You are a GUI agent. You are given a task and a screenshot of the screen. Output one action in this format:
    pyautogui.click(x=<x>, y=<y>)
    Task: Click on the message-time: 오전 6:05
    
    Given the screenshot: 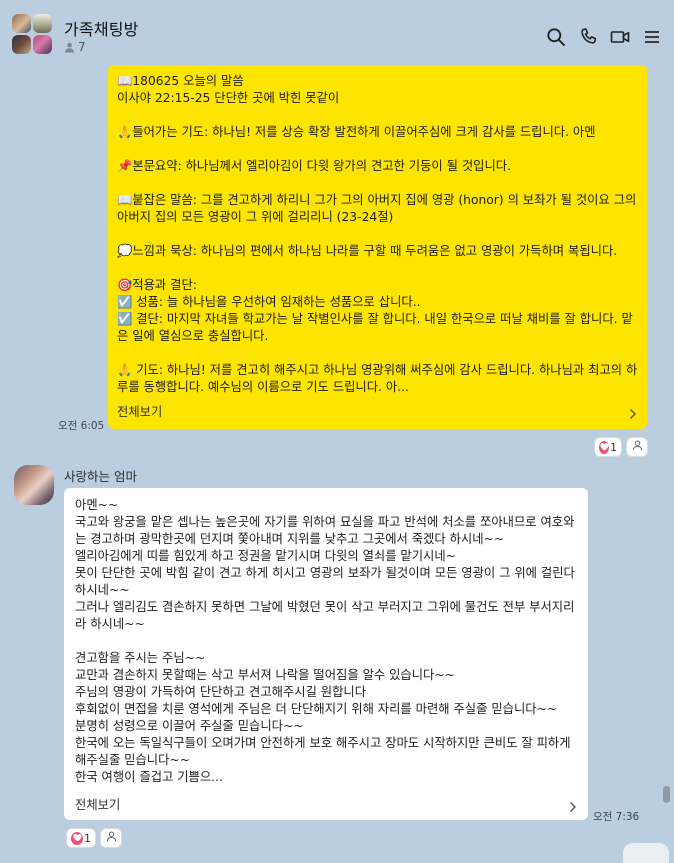 What is the action you would take?
    pyautogui.click(x=81, y=426)
    